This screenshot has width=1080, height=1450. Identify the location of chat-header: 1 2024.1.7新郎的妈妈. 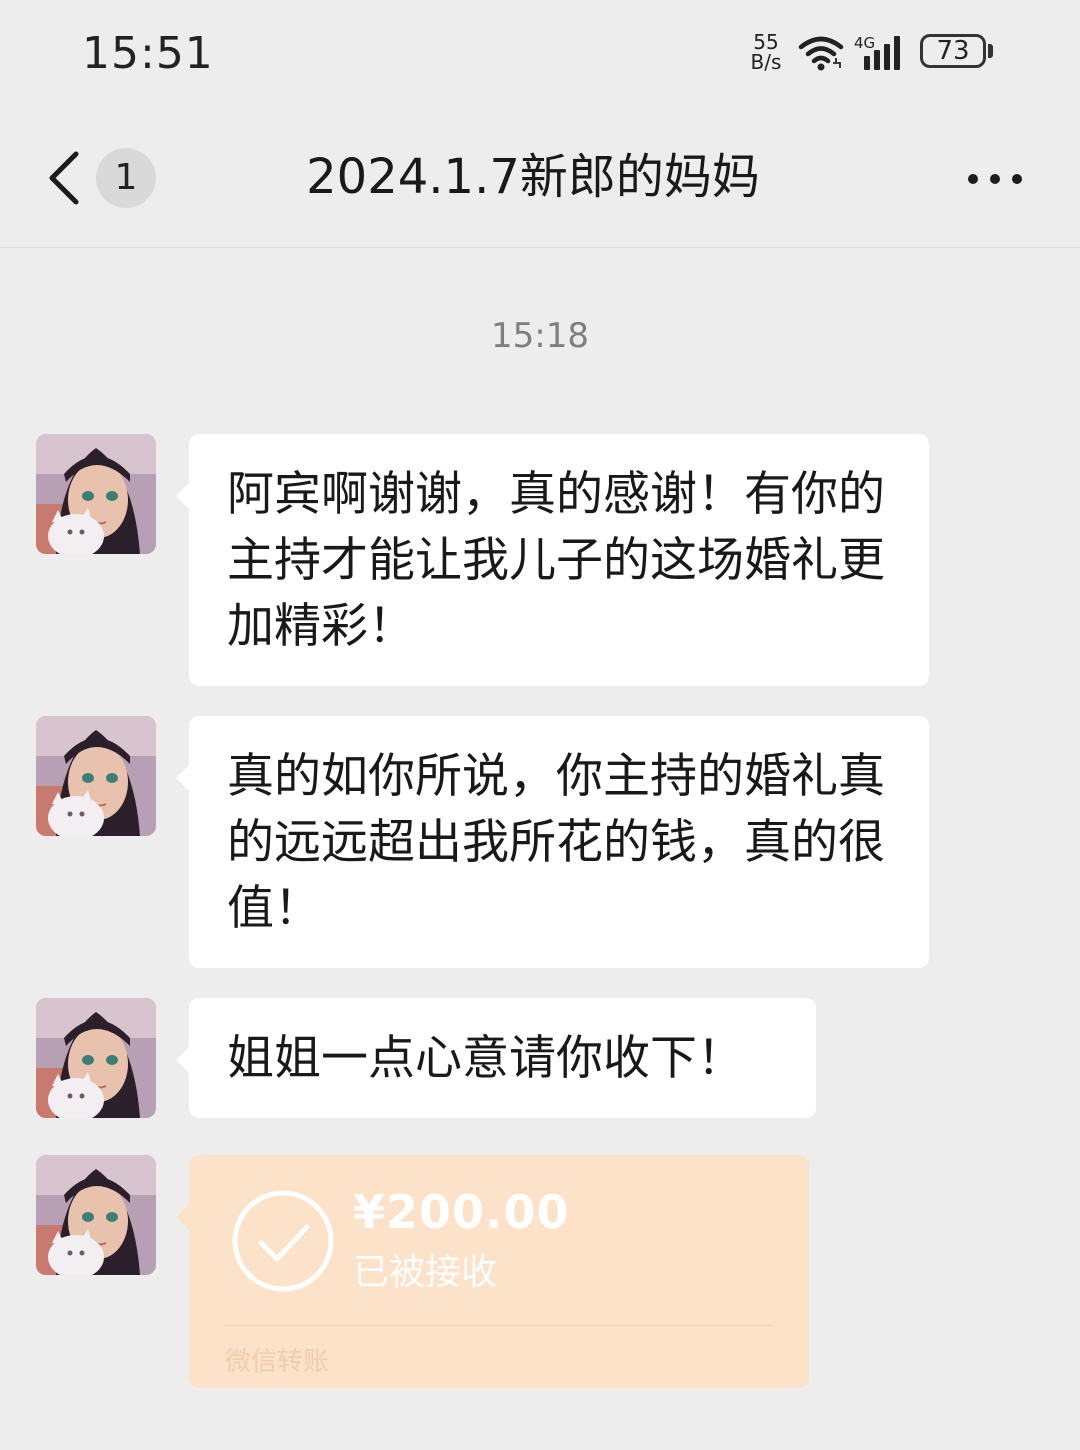
(540, 179).